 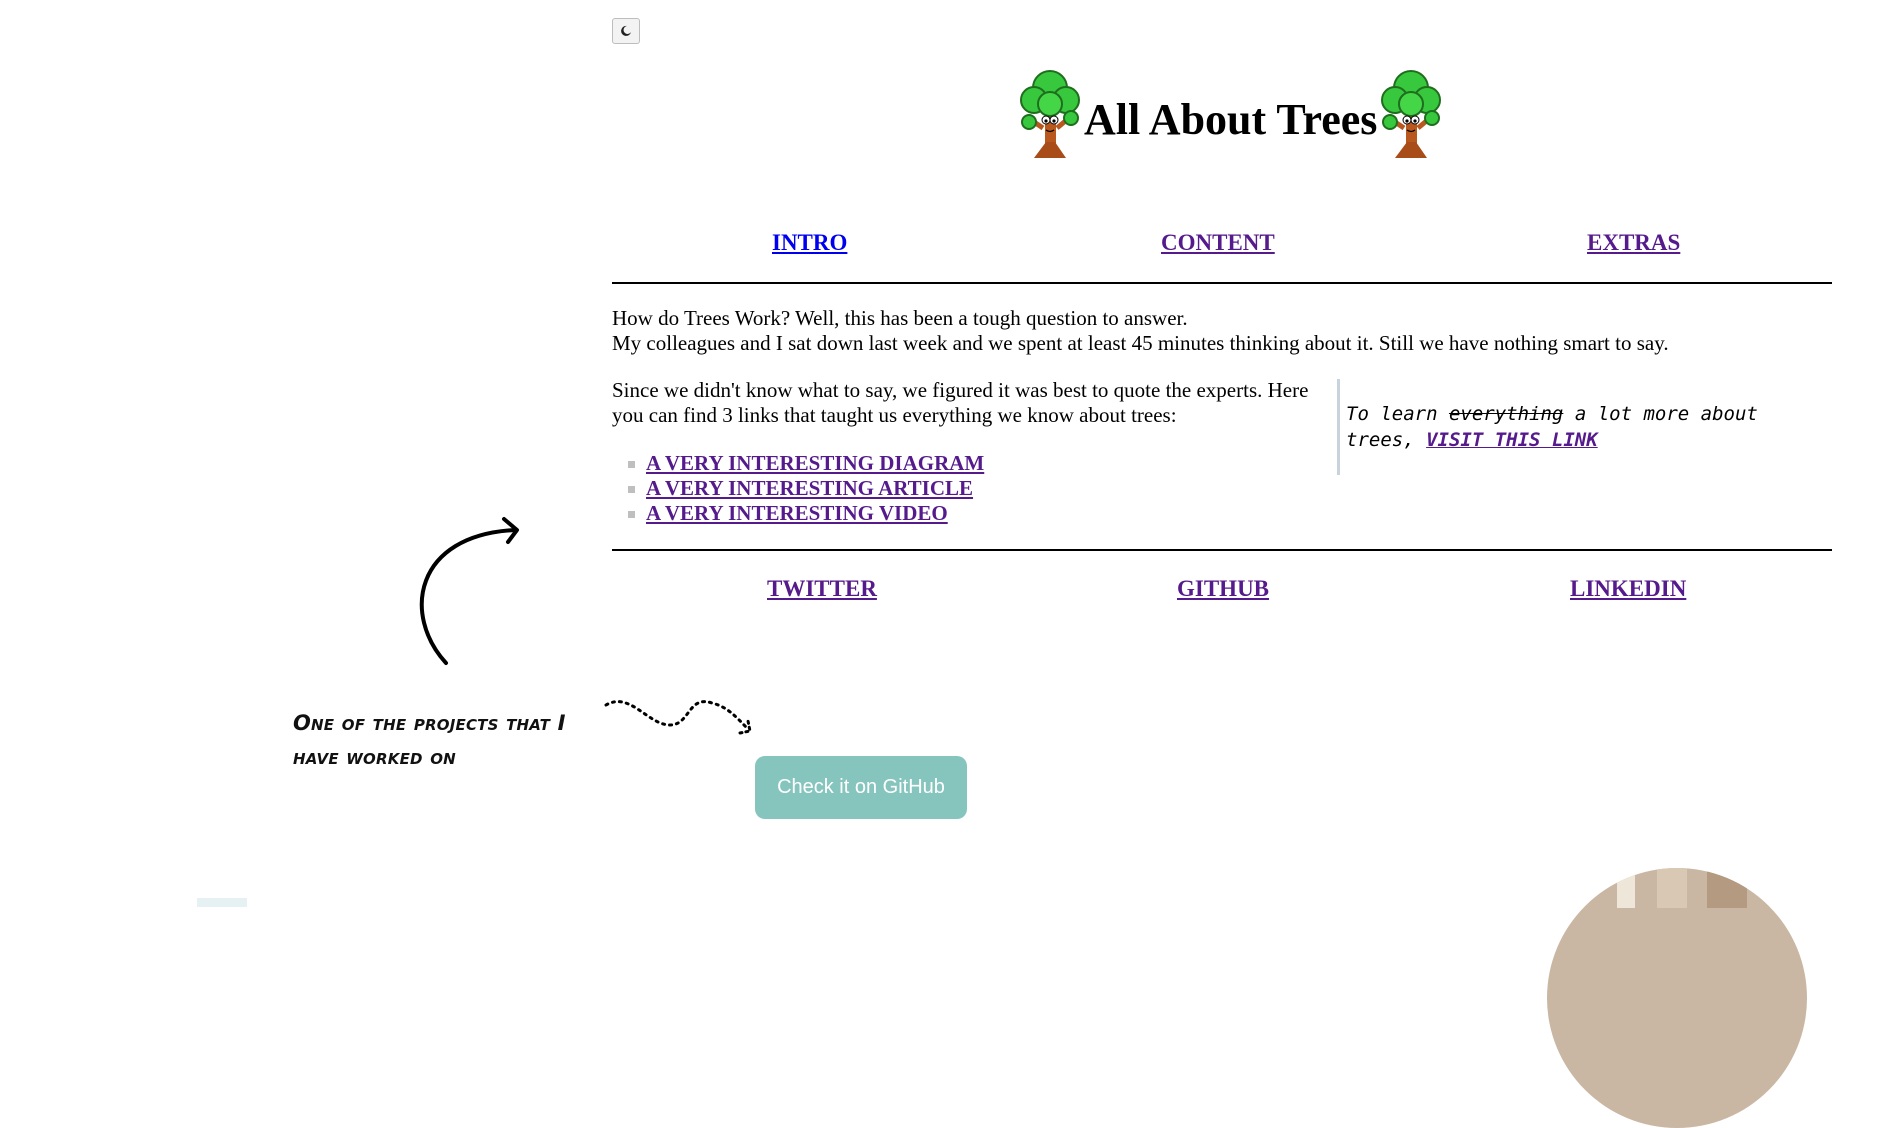 I want to click on list-item: A VERY INTERESTING ARTICLE, so click(x=803, y=488).